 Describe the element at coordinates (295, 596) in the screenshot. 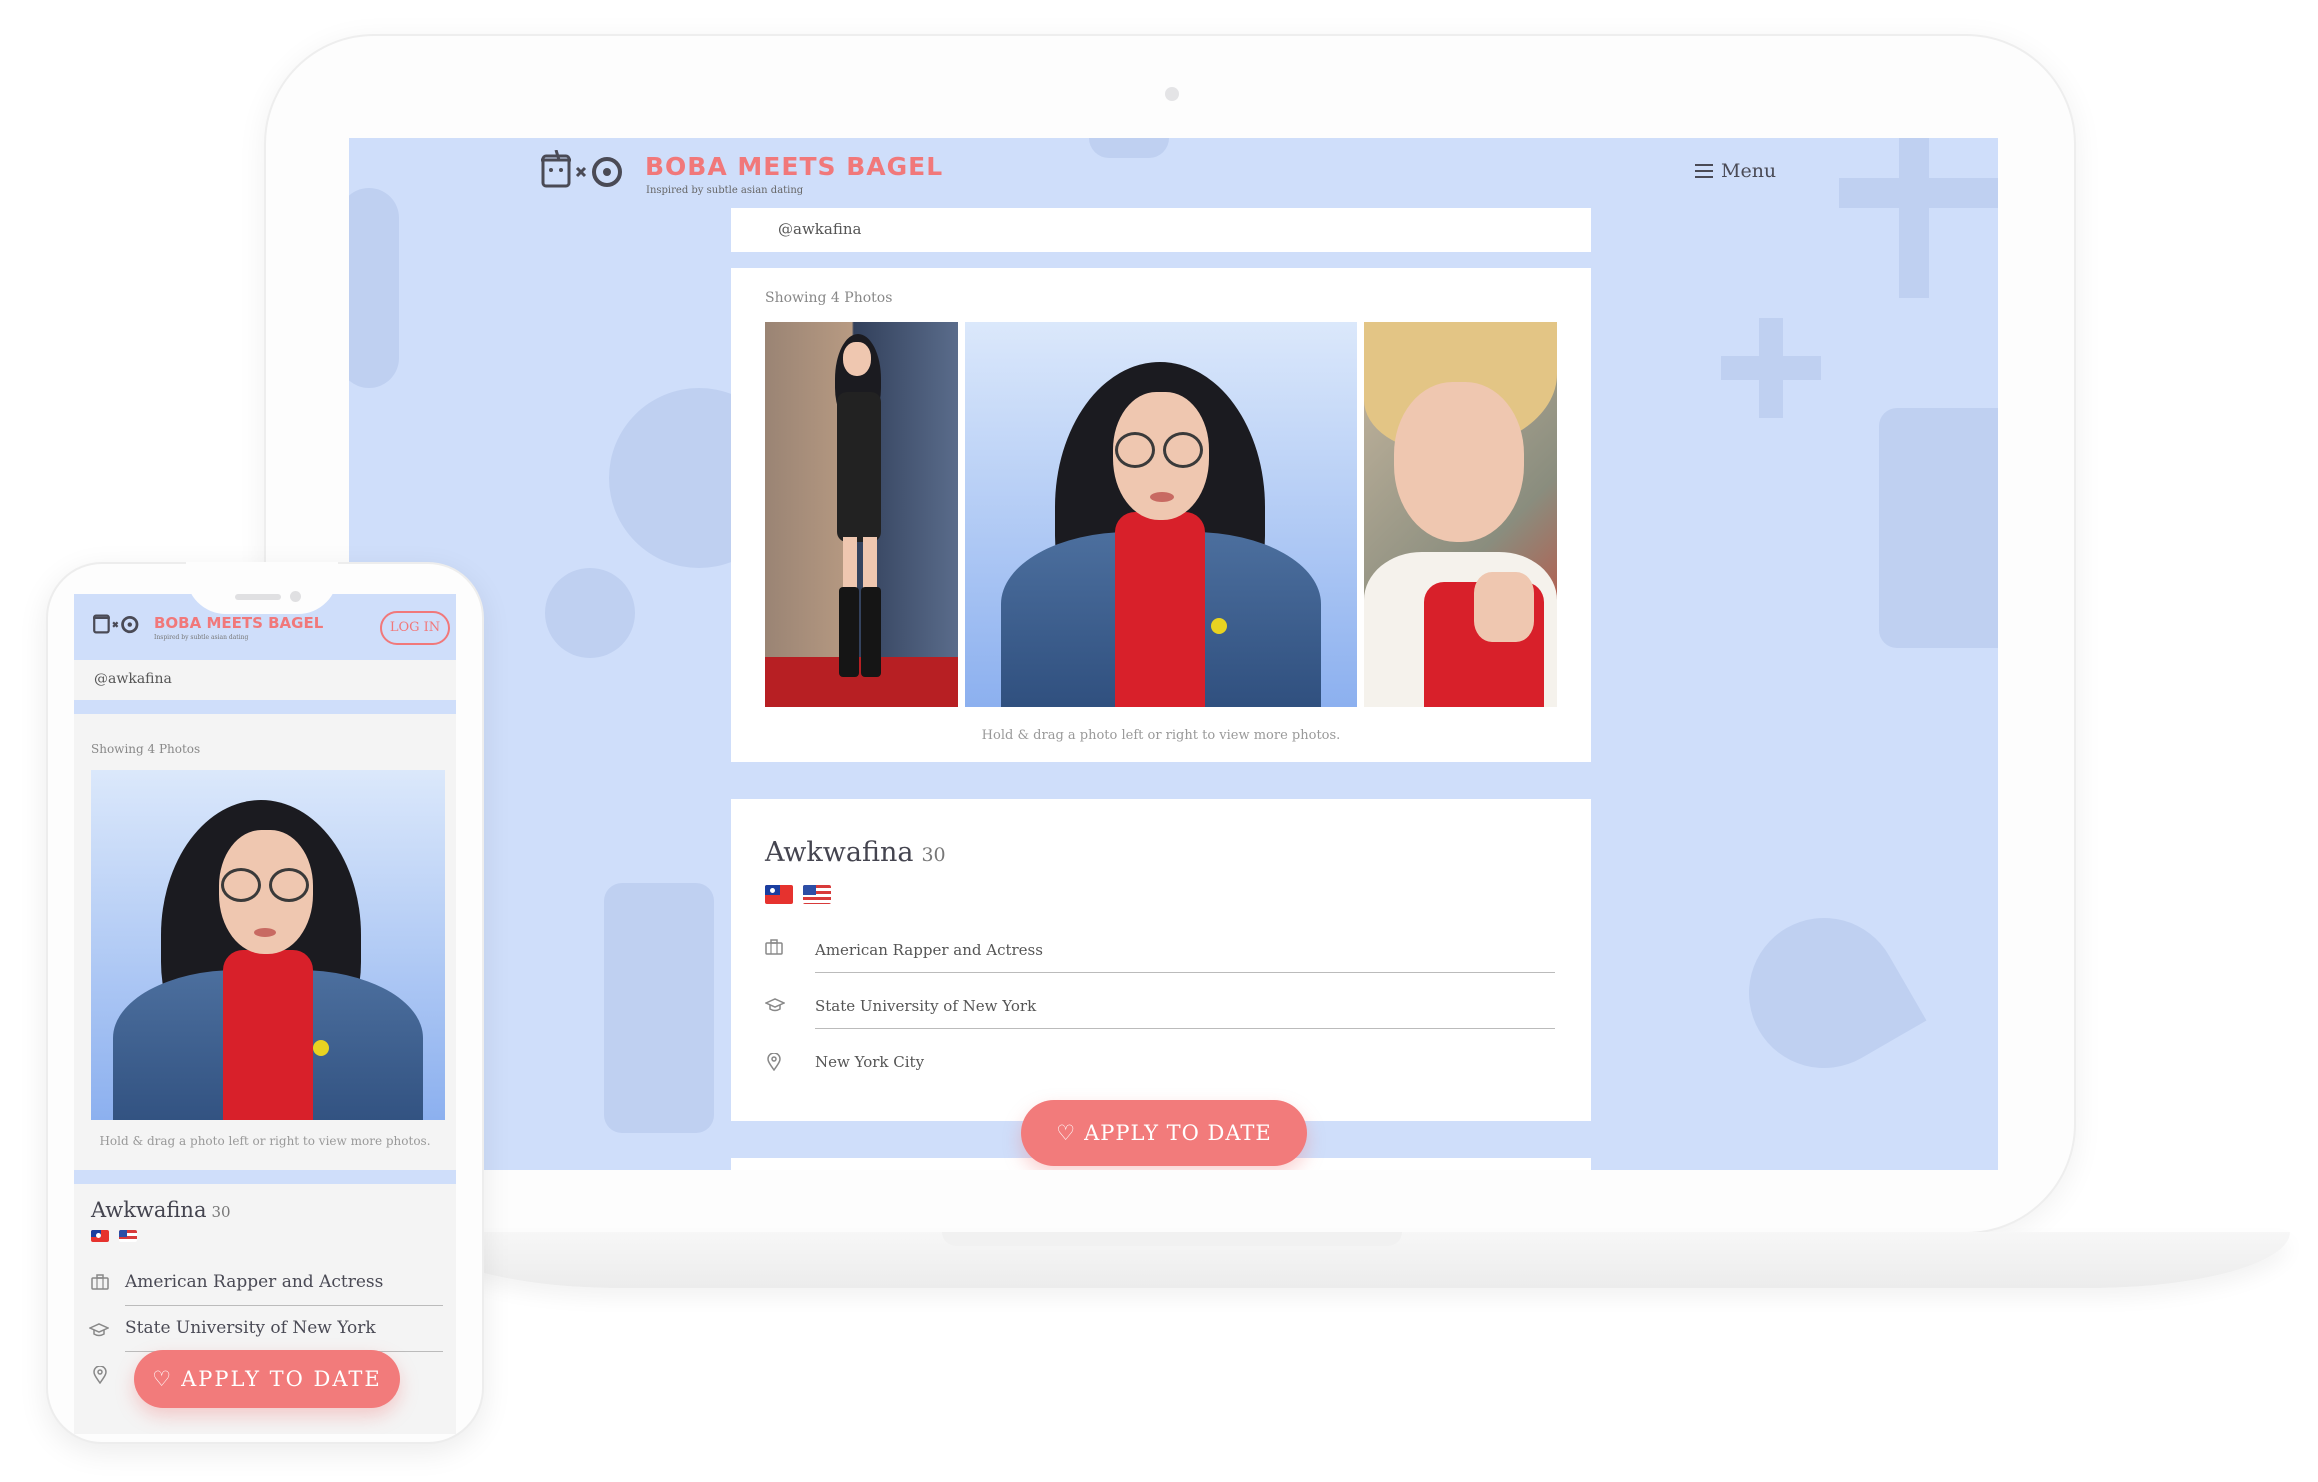

I see `phone-camera` at that location.